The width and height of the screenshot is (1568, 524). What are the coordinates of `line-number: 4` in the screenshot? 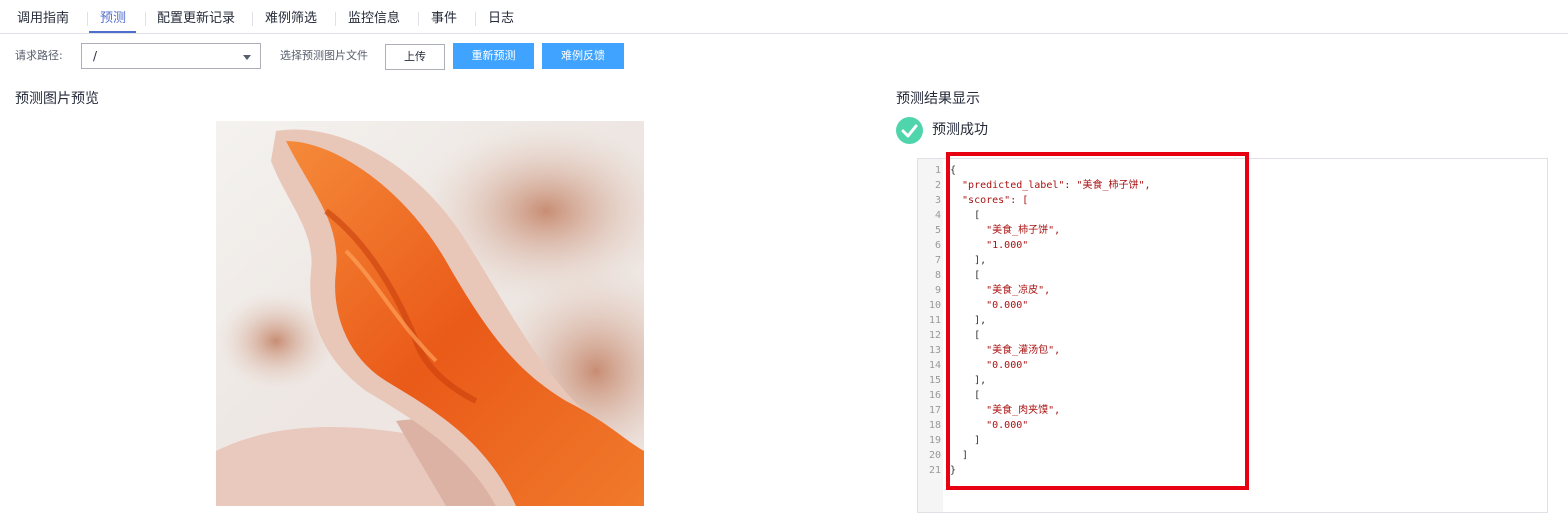 It's located at (937, 215).